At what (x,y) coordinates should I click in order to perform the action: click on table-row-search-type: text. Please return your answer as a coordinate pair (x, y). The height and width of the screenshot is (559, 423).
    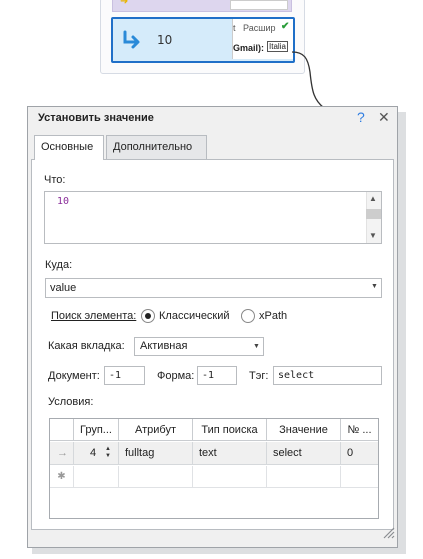
    Looking at the image, I should click on (230, 453).